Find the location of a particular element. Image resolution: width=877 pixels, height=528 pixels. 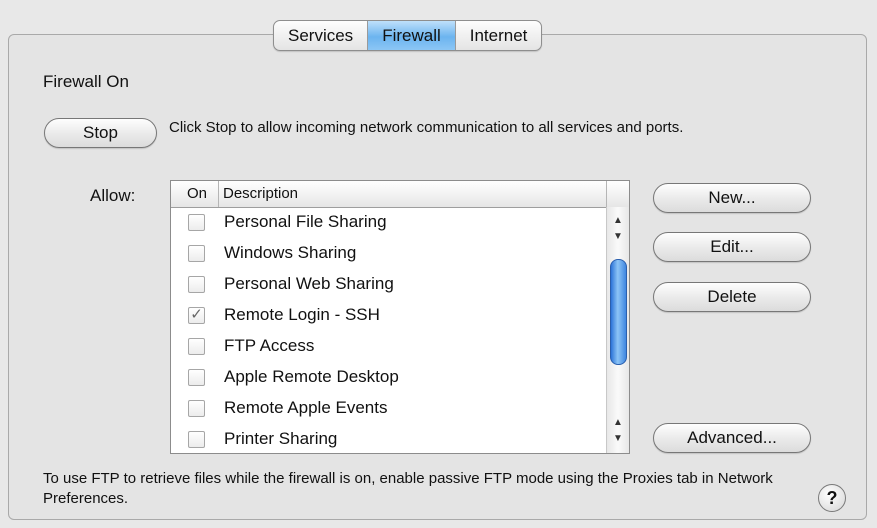

firewall-status-title: Firewall On is located at coordinates (86, 81).